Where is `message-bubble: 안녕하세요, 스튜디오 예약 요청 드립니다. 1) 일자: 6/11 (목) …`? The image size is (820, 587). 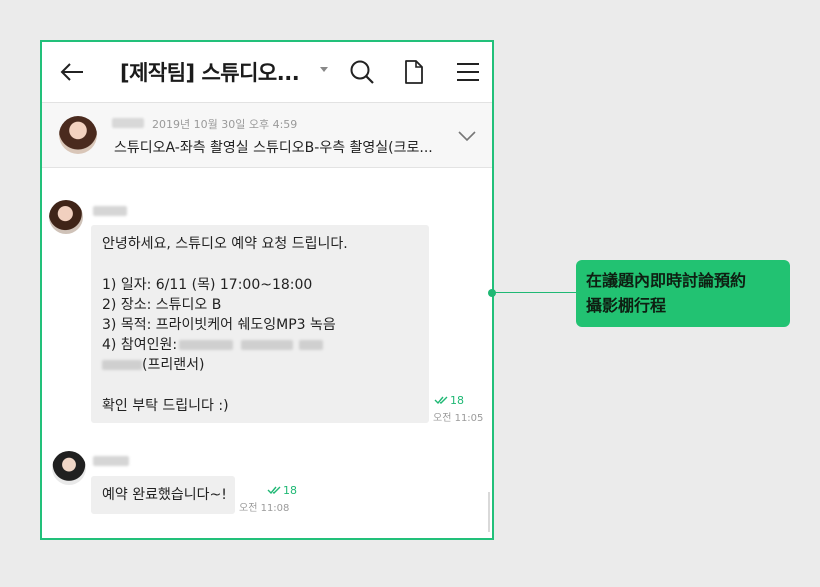
message-bubble: 안녕하세요, 스튜디오 예약 요청 드립니다. 1) 일자: 6/11 (목) … is located at coordinates (260, 324).